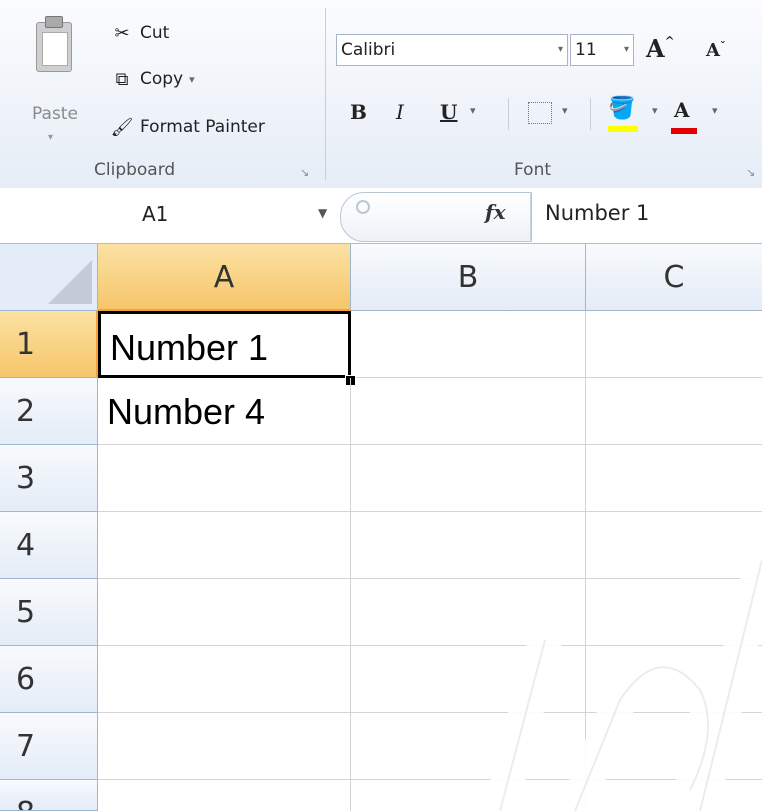 The height and width of the screenshot is (811, 762). I want to click on font-group-label: Font, so click(533, 170).